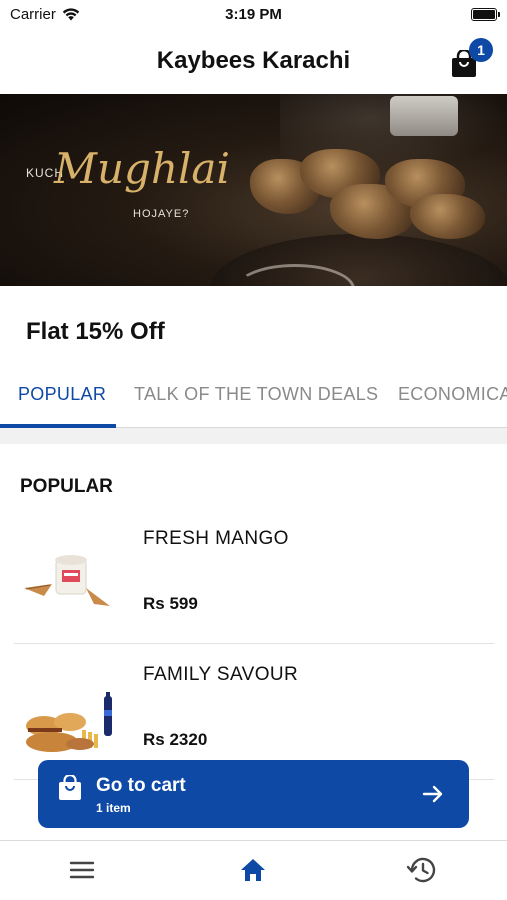 The height and width of the screenshot is (900, 507). What do you see at coordinates (253, 436) in the screenshot?
I see `section-divider` at bounding box center [253, 436].